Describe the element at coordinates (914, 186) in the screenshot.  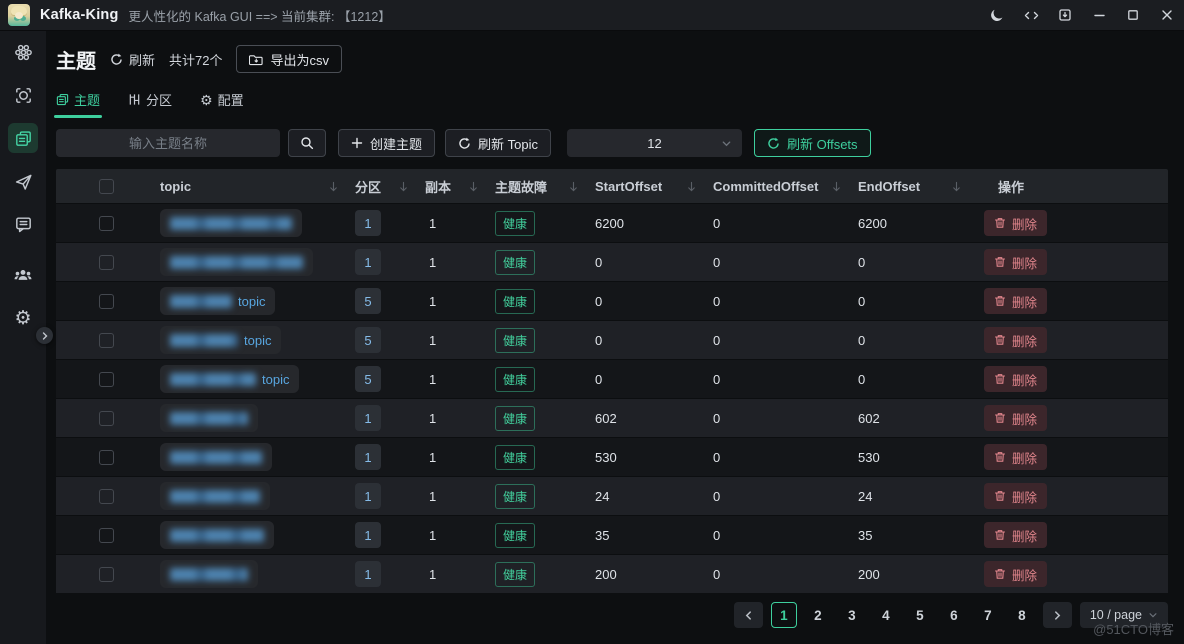
I see `column-end-offset: EndOffset` at that location.